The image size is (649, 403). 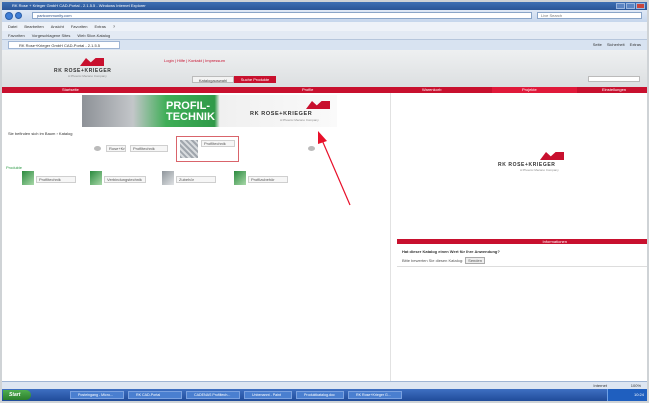 What do you see at coordinates (18, 15) in the screenshot?
I see `forward-icon` at bounding box center [18, 15].